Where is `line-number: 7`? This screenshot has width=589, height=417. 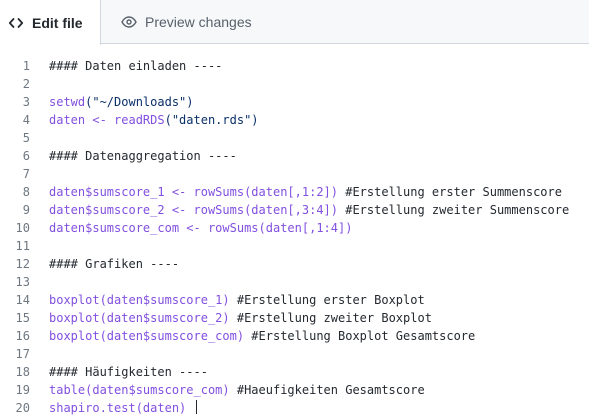
line-number: 7 is located at coordinates (26, 174).